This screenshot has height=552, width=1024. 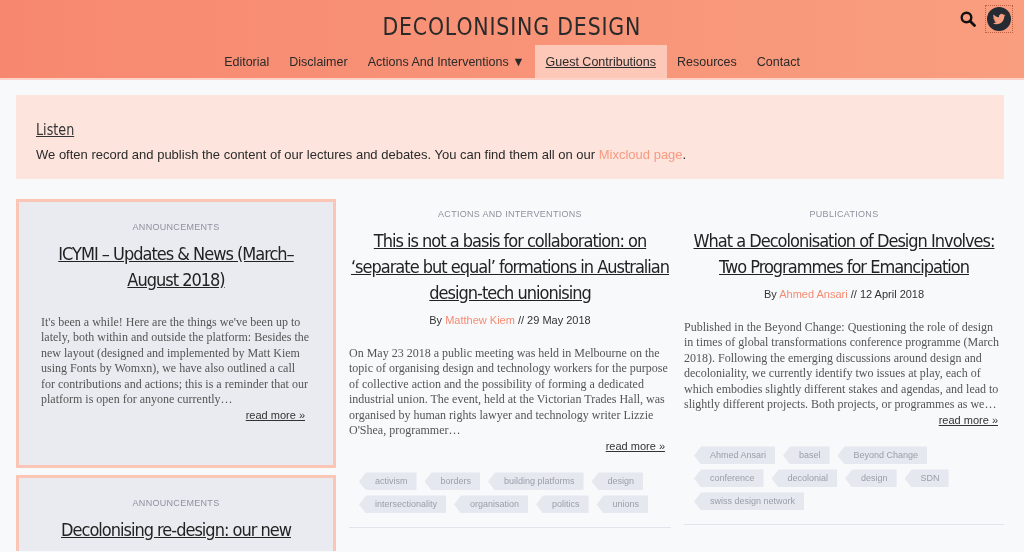 What do you see at coordinates (622, 504) in the screenshot?
I see `tag-chip: unions` at bounding box center [622, 504].